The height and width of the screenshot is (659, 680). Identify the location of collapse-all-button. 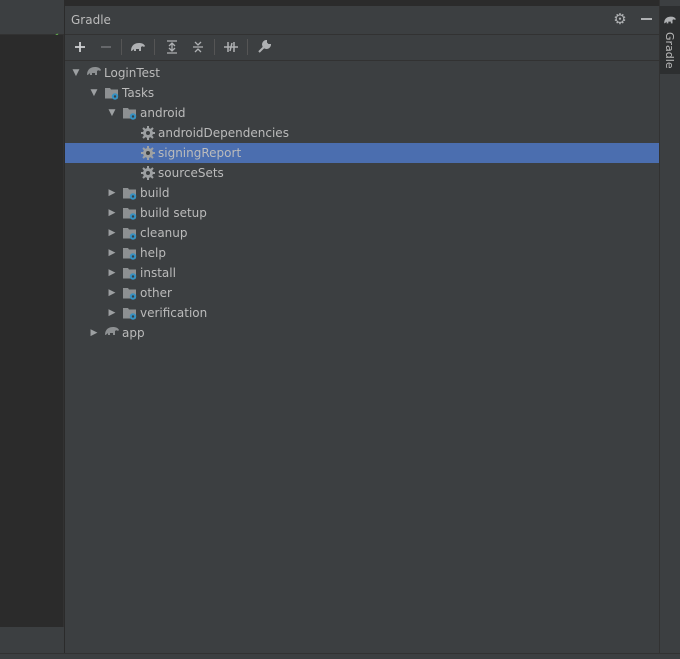
(198, 47).